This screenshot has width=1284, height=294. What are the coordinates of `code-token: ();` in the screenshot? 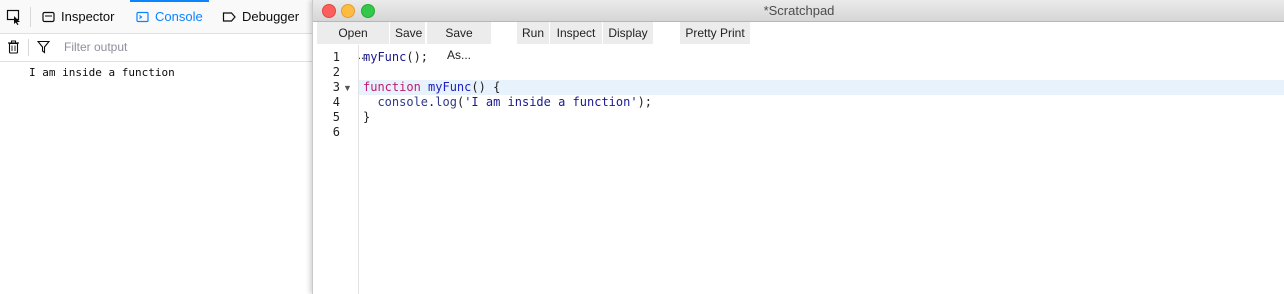 It's located at (417, 57).